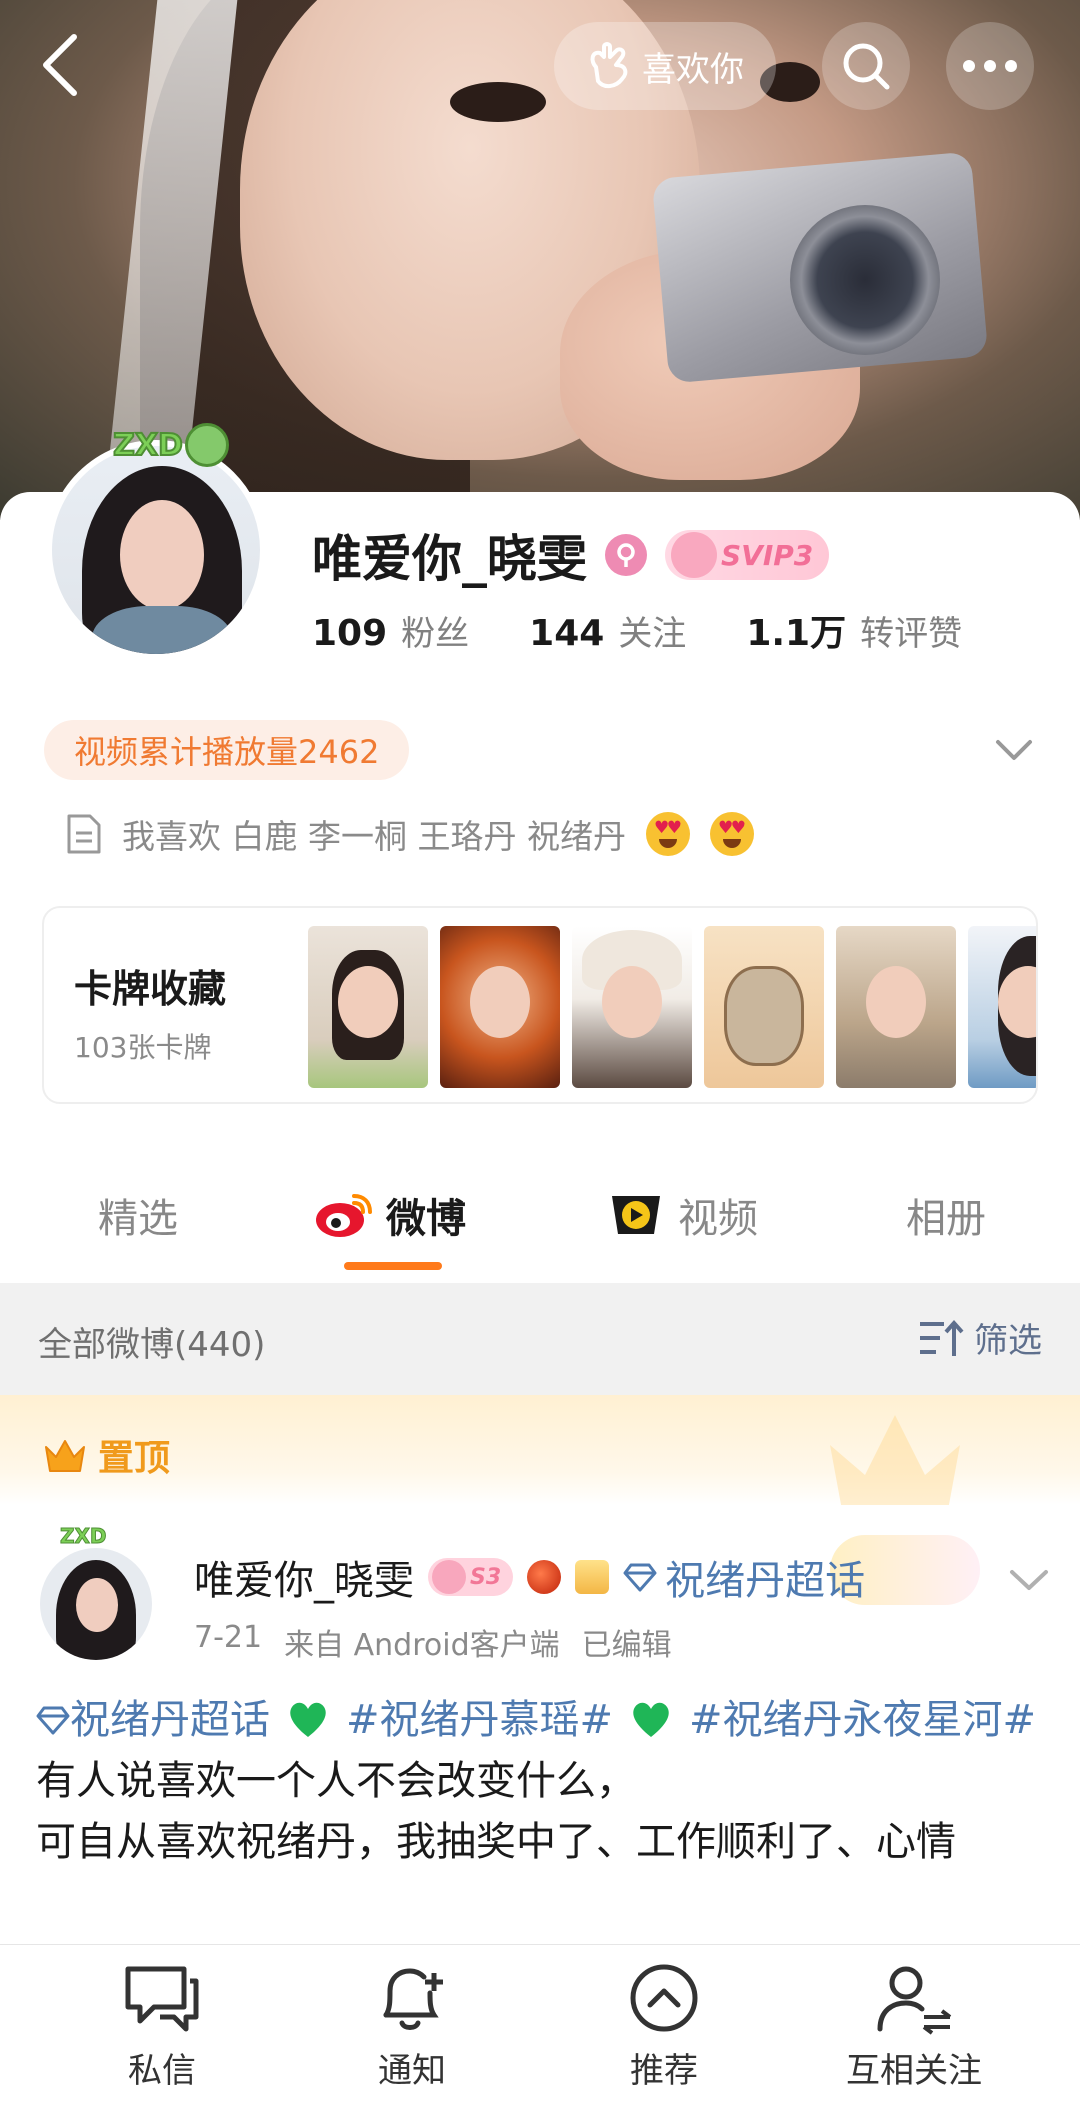 This screenshot has width=1080, height=2109. What do you see at coordinates (914, 2071) in the screenshot?
I see `mutual-follow-label: 互相关注` at bounding box center [914, 2071].